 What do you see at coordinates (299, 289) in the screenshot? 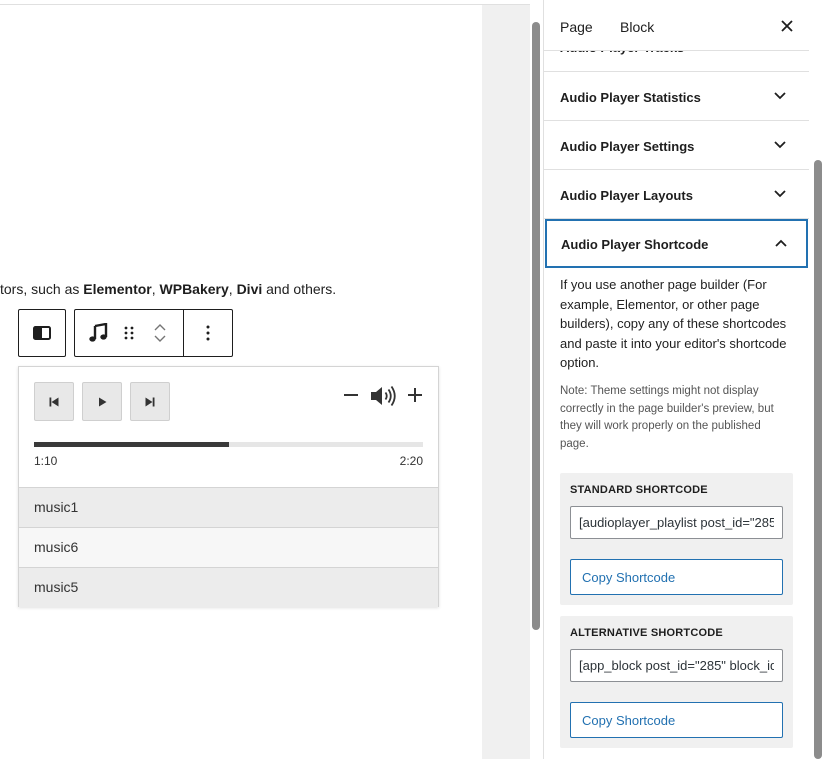
I see `paragraph-suffix: and others.` at bounding box center [299, 289].